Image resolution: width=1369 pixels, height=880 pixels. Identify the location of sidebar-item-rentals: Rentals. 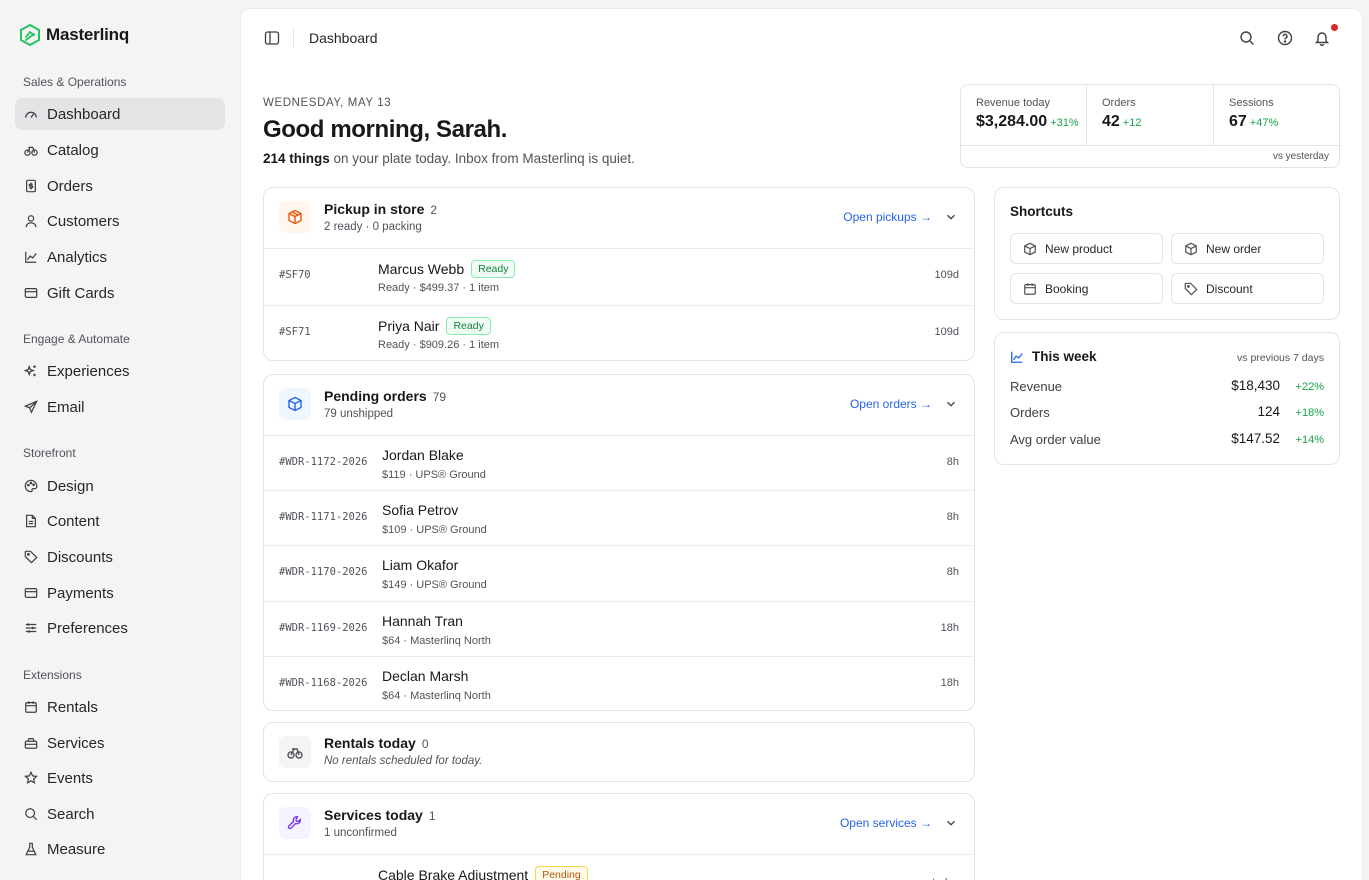
(120, 707).